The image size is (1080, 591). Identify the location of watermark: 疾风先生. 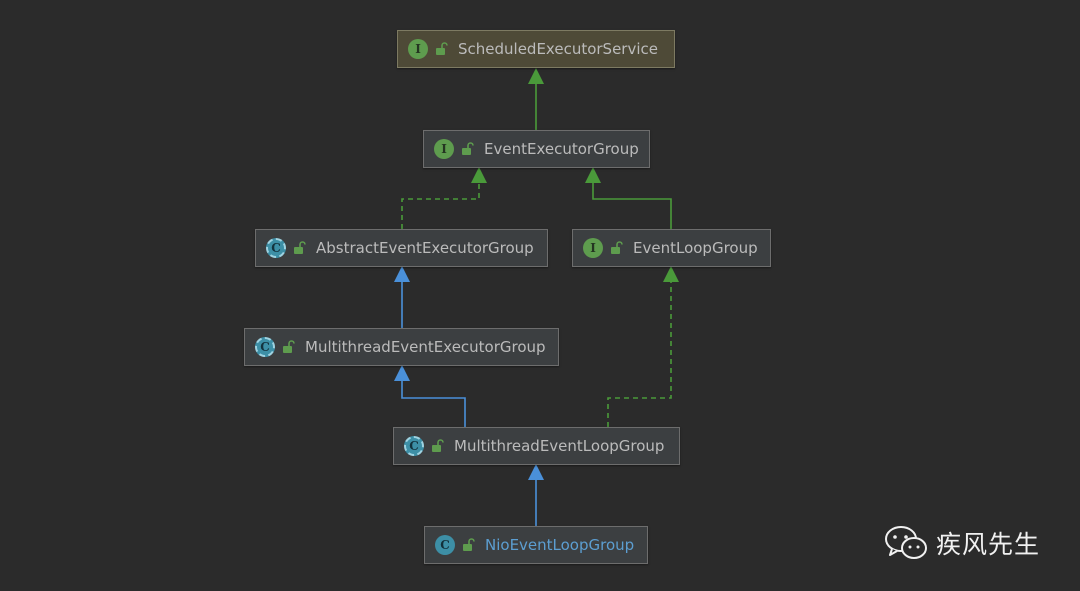
(962, 543).